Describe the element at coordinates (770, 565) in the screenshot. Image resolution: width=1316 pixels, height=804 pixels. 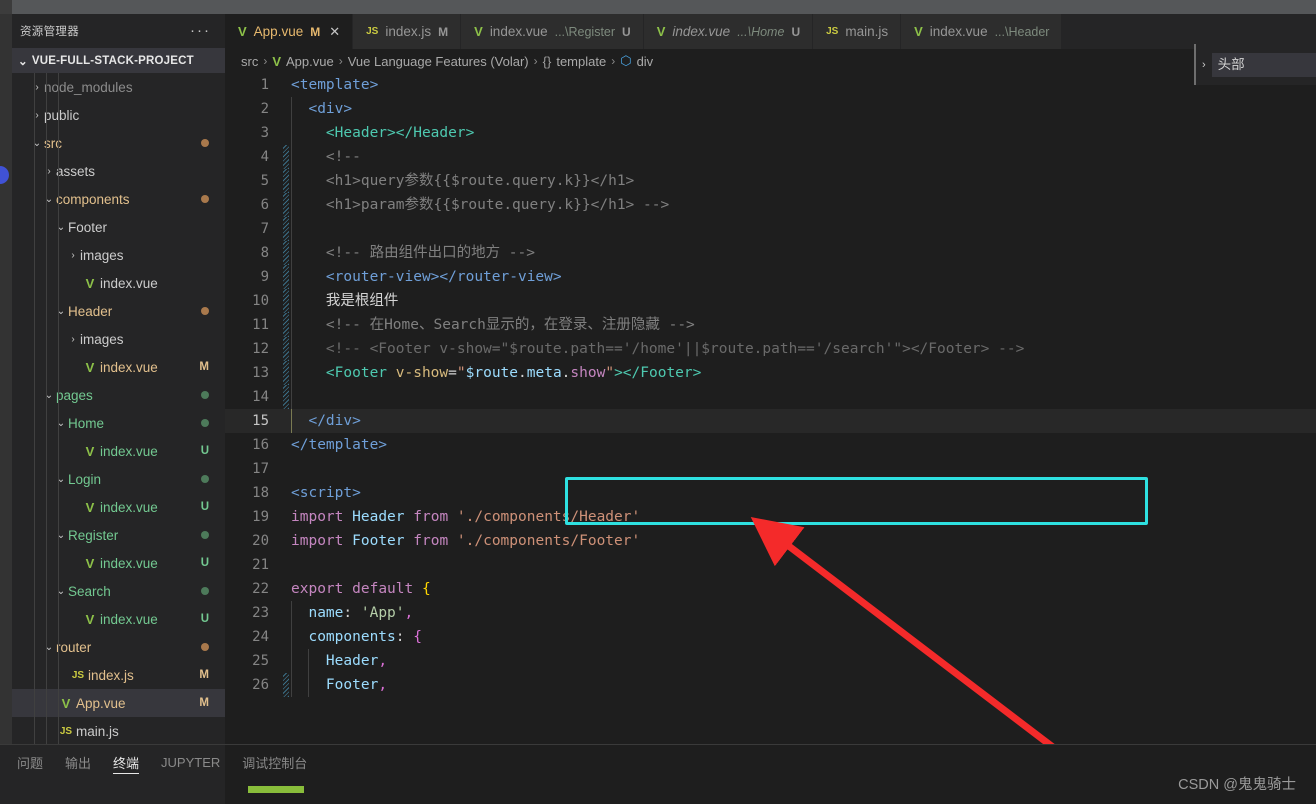
I see `code-line-21: 21` at that location.